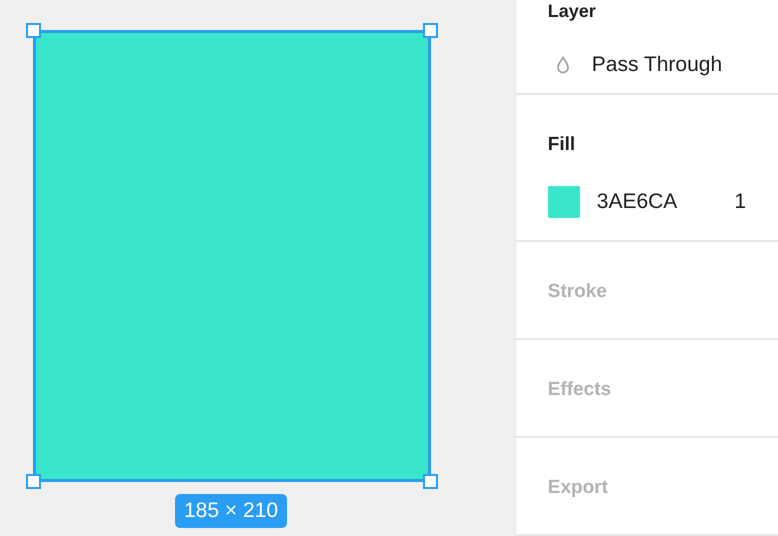 The image size is (778, 536). Describe the element at coordinates (572, 11) in the screenshot. I see `section-title: Layer` at that location.